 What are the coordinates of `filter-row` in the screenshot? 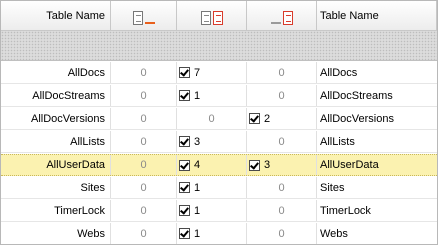 It's located at (219, 46).